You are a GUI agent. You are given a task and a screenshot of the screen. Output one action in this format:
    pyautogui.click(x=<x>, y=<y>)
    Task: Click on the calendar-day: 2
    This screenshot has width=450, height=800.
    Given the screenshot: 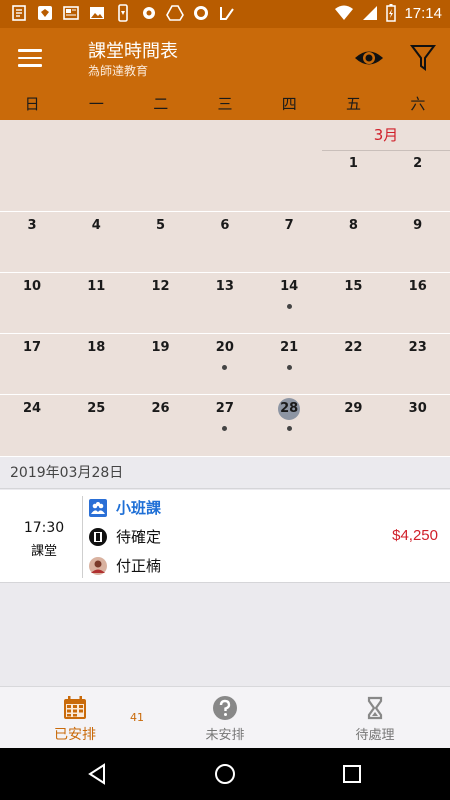 What is the action you would take?
    pyautogui.click(x=418, y=164)
    